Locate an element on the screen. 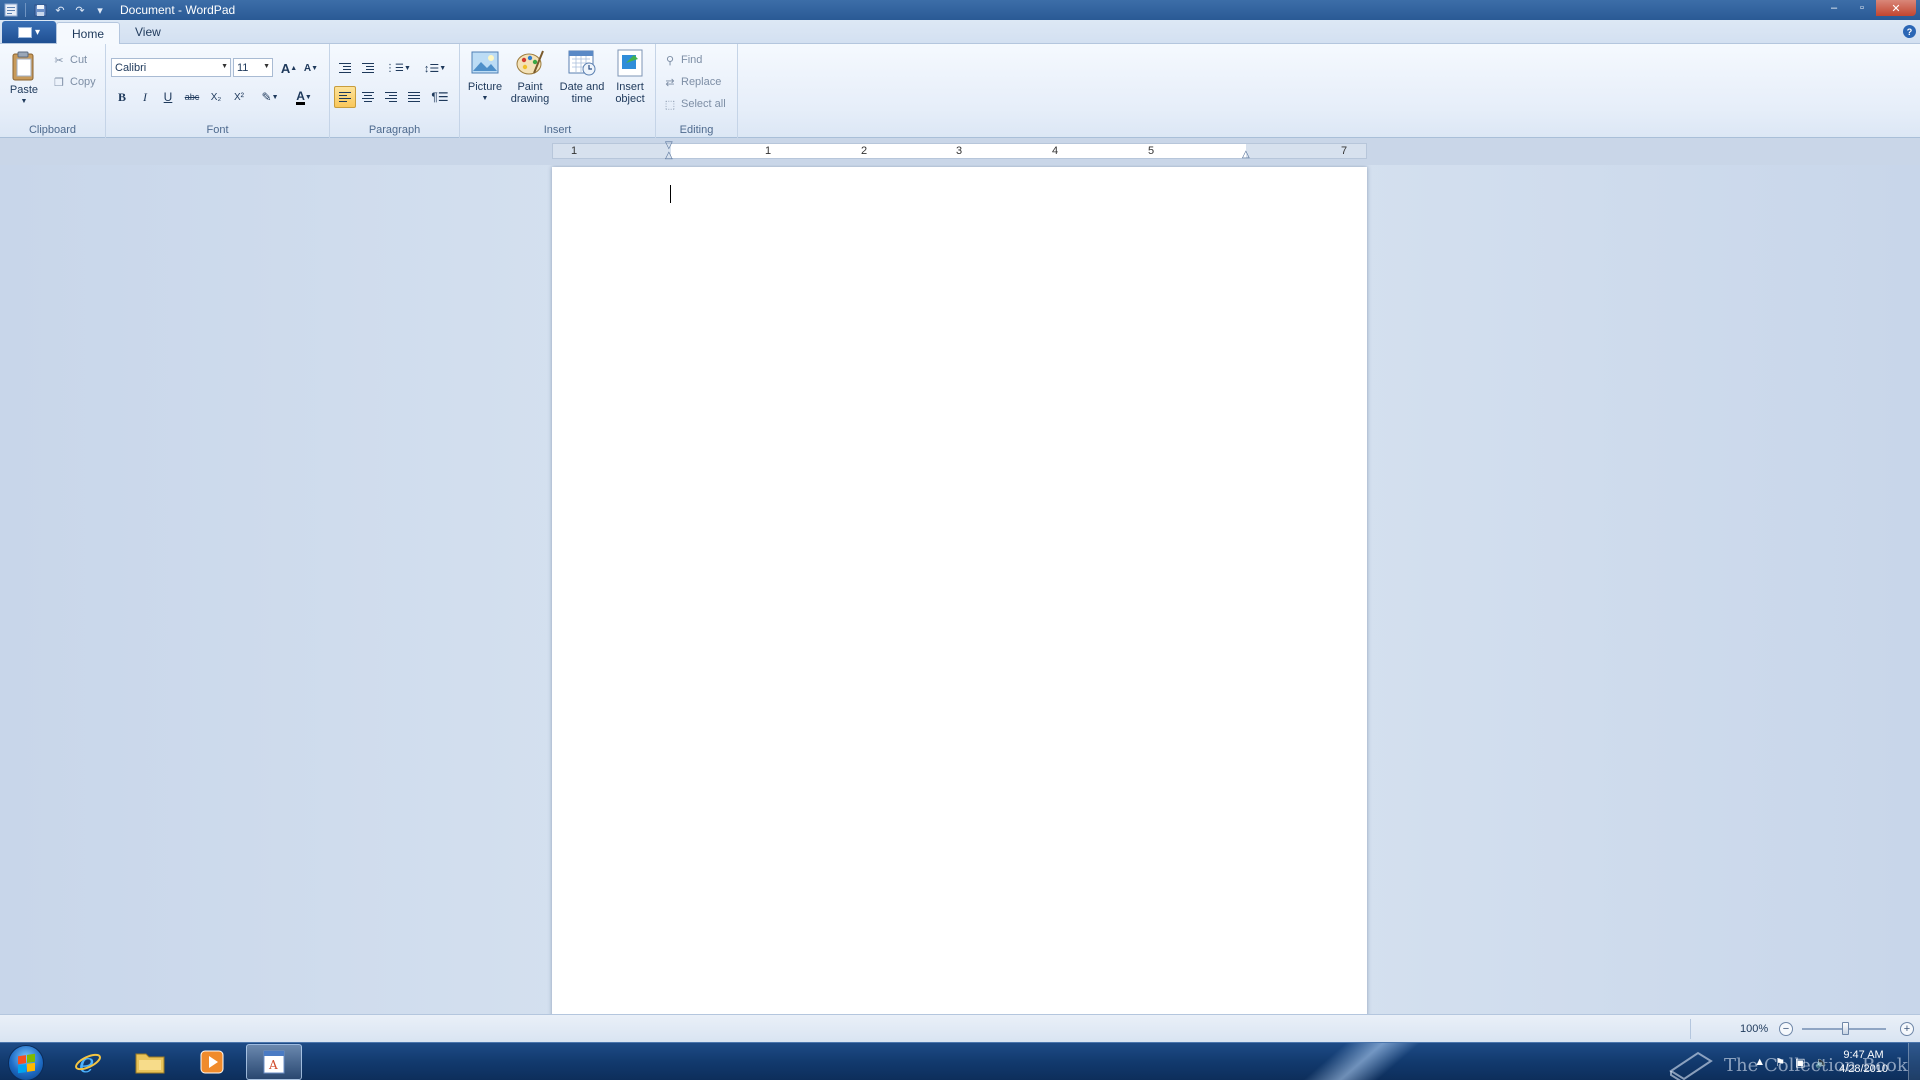 Image resolution: width=1920 pixels, height=1080 pixels. zoom-level: 100% is located at coordinates (1754, 1029).